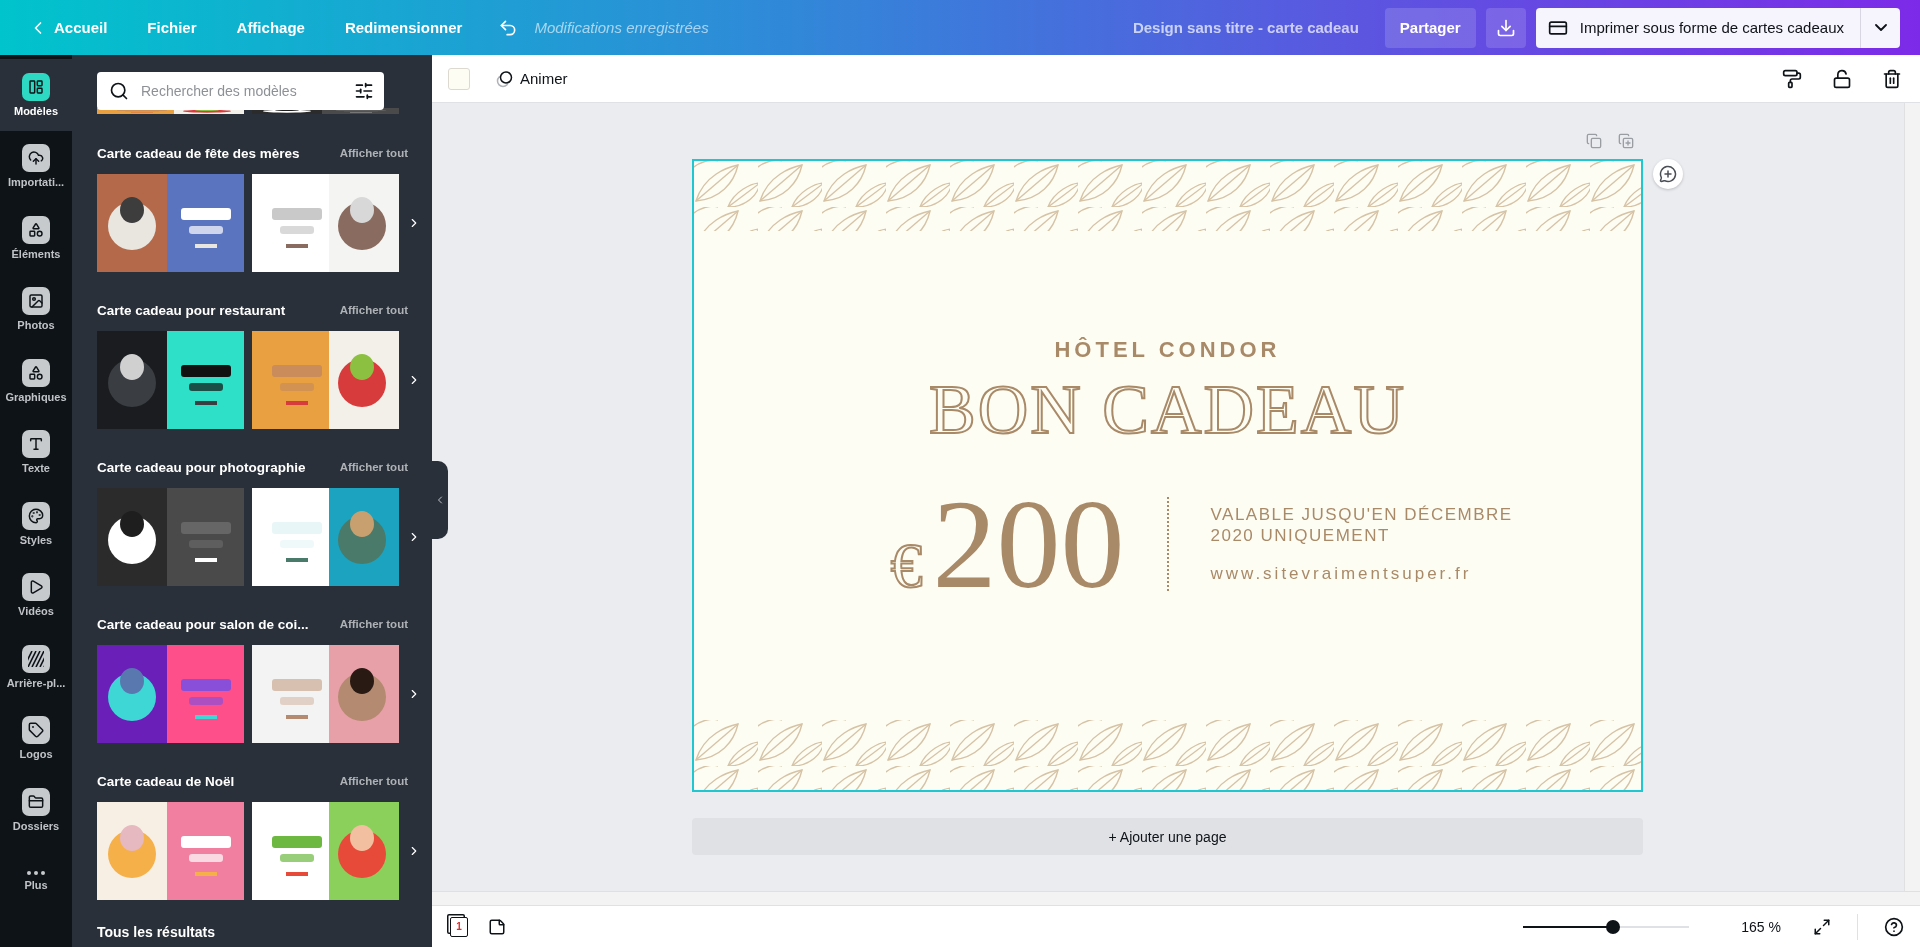  Describe the element at coordinates (191, 310) in the screenshot. I see `section-title: Carte cadeau pour restaurant` at that location.